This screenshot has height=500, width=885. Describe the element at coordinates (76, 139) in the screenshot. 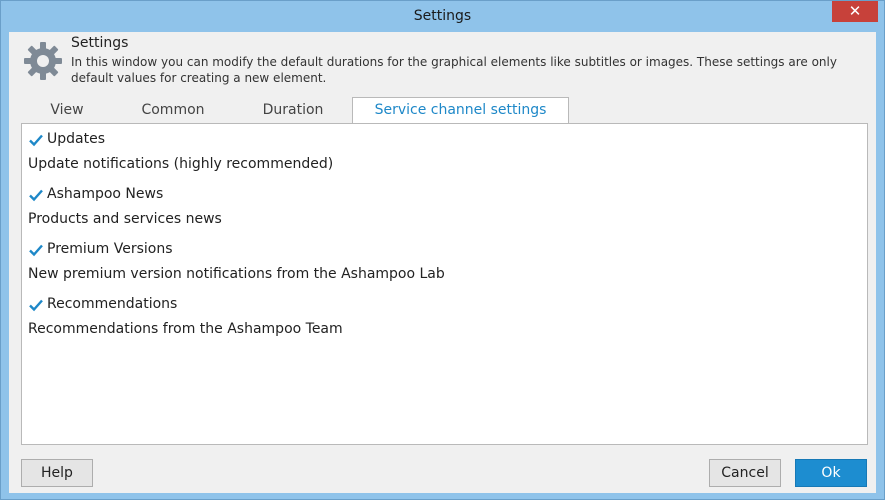

I see `option-label: Updates` at that location.